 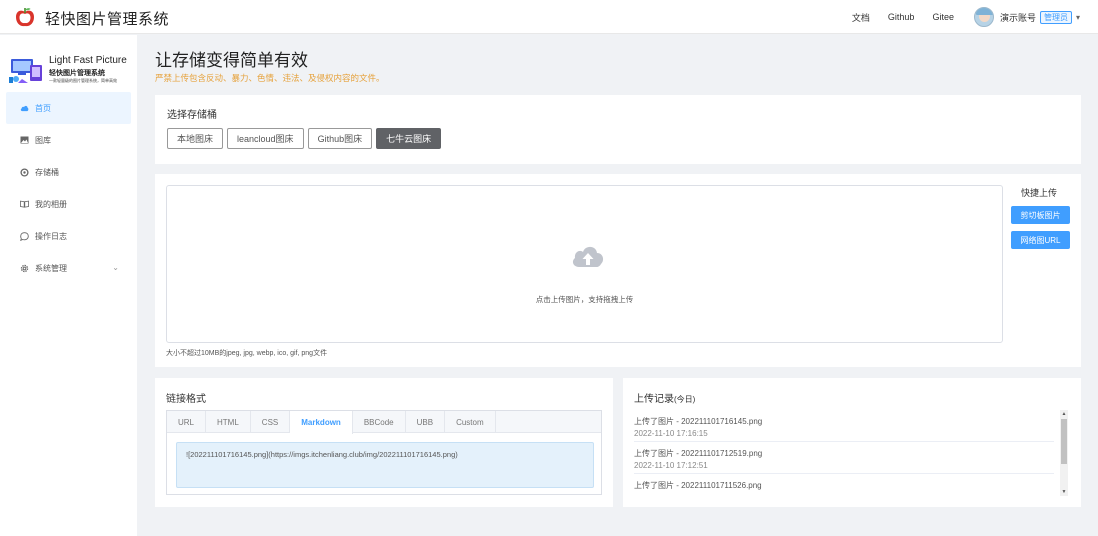 What do you see at coordinates (671, 433) in the screenshot?
I see `history-item-time: 2022-11-10 17:16:15` at bounding box center [671, 433].